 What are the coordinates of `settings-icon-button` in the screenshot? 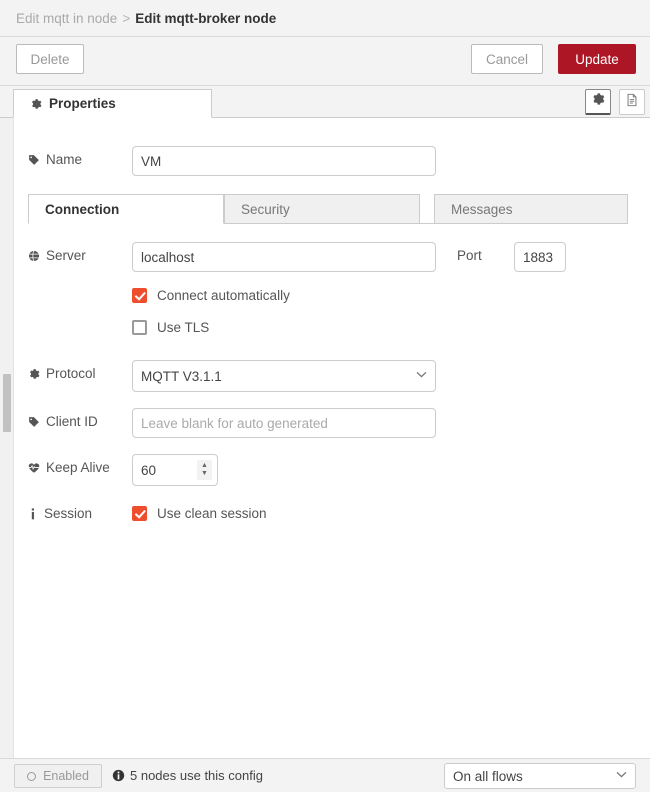 It's located at (598, 102).